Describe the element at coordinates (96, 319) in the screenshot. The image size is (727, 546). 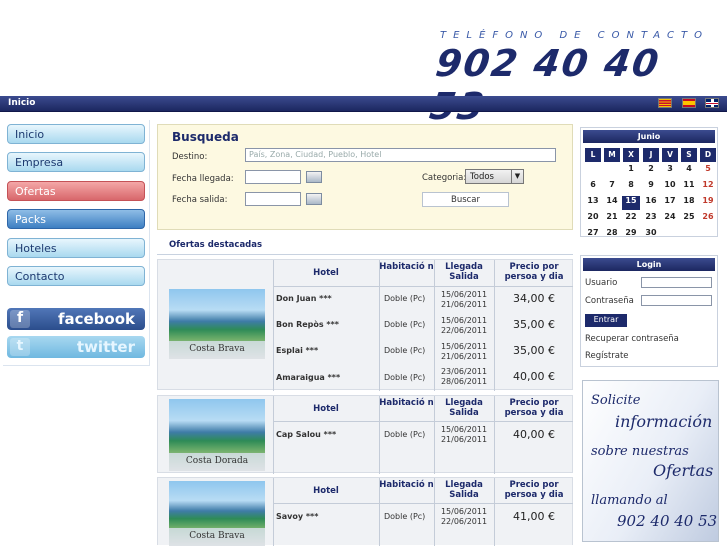
I see `facebook-label: facebook` at that location.